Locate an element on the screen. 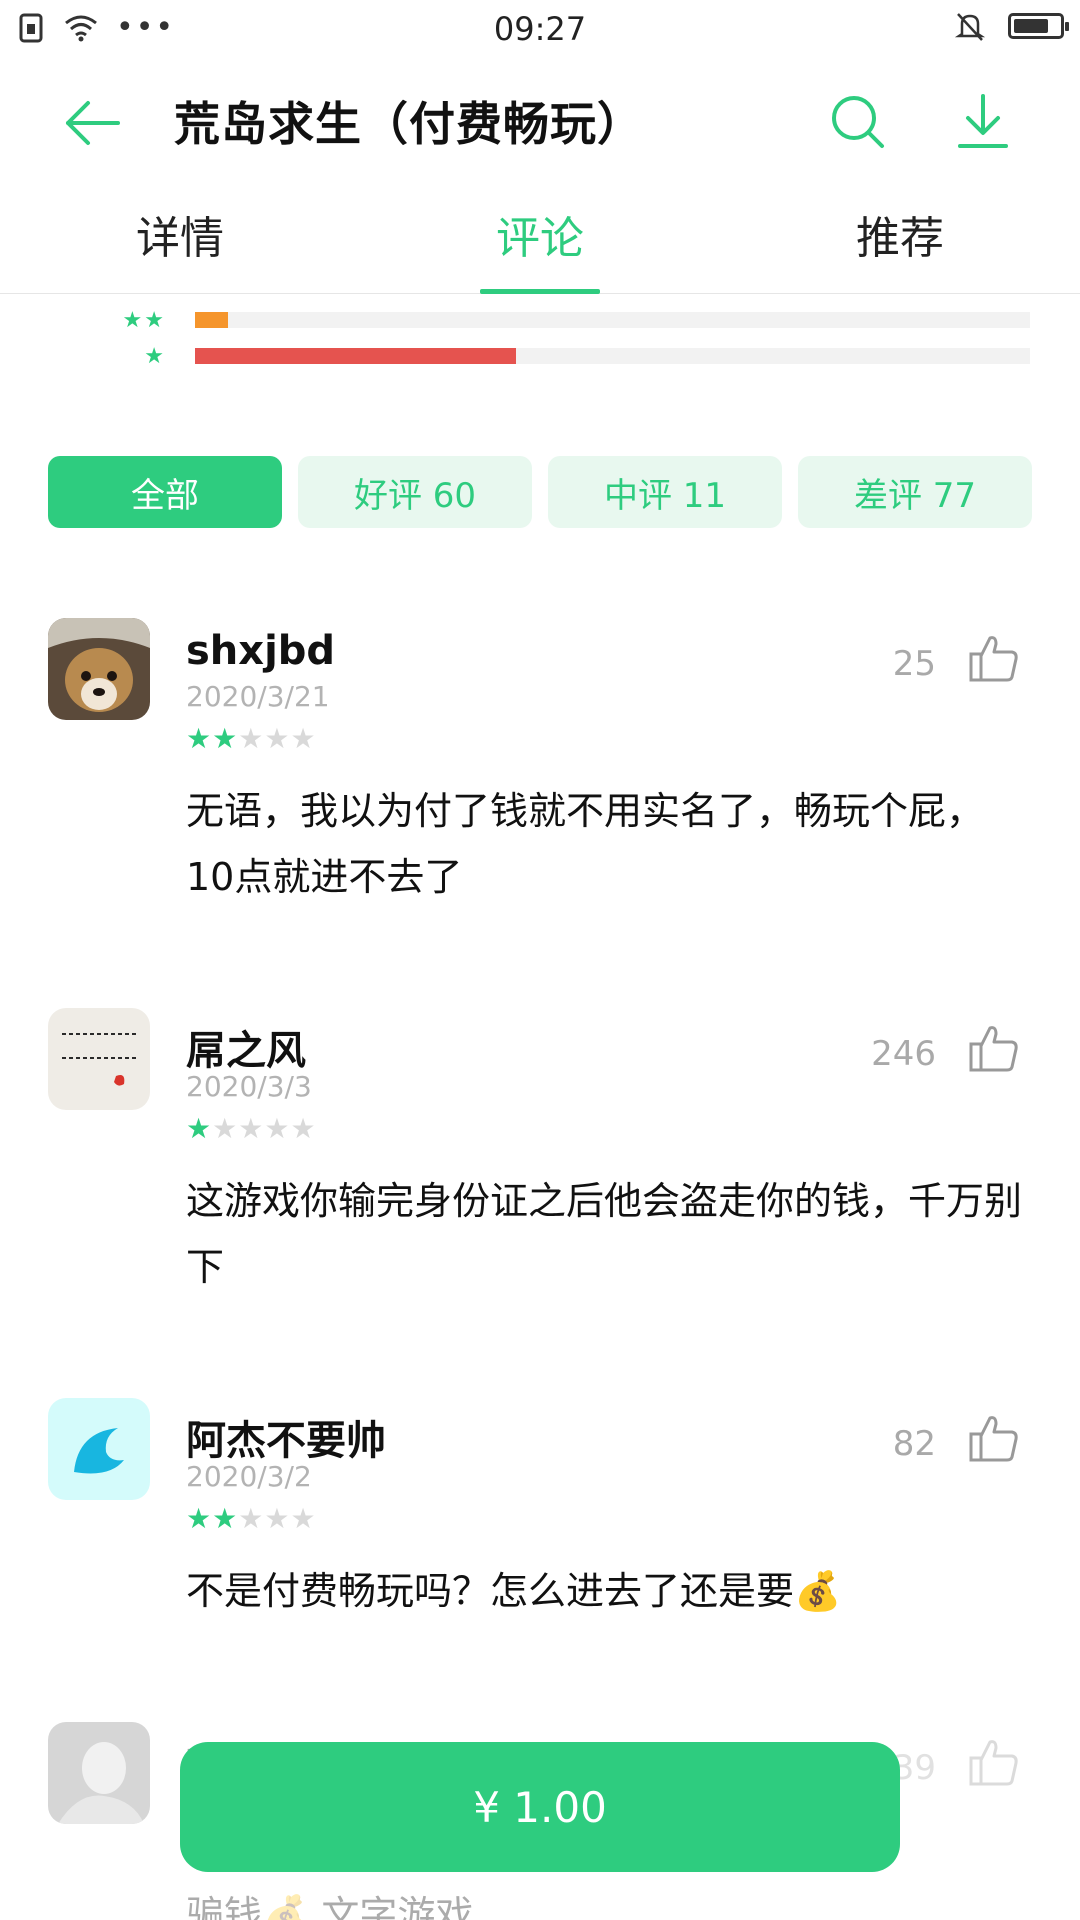 The width and height of the screenshot is (1080, 1920). status-time: 09:27 is located at coordinates (540, 29).